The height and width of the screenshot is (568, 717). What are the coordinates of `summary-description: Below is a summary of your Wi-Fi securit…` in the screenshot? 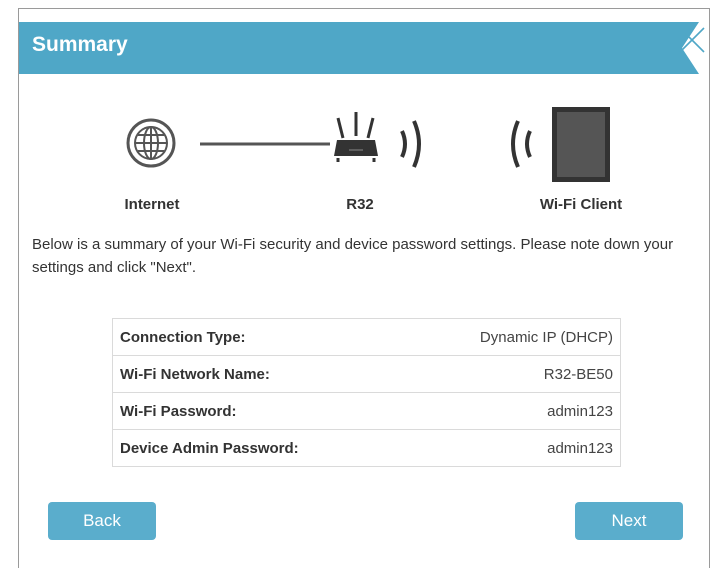 It's located at (353, 256).